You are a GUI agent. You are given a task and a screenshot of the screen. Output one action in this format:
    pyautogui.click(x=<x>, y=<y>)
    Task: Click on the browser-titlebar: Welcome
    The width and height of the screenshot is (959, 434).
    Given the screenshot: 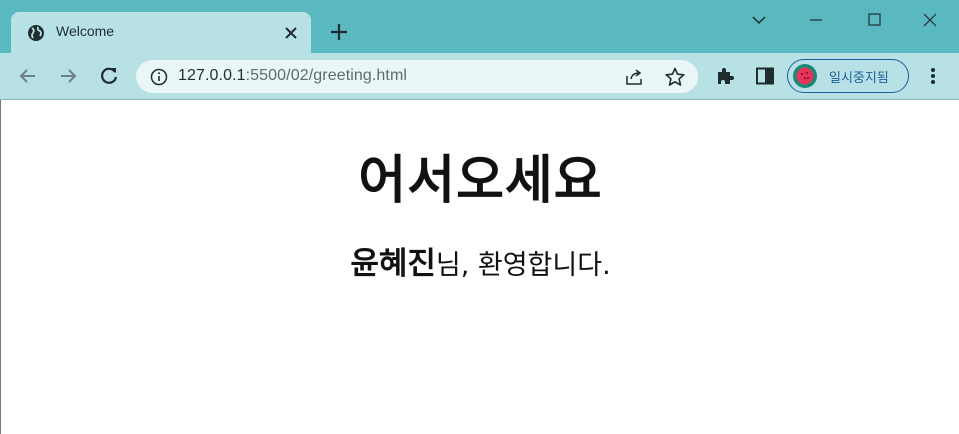 What is the action you would take?
    pyautogui.click(x=479, y=27)
    